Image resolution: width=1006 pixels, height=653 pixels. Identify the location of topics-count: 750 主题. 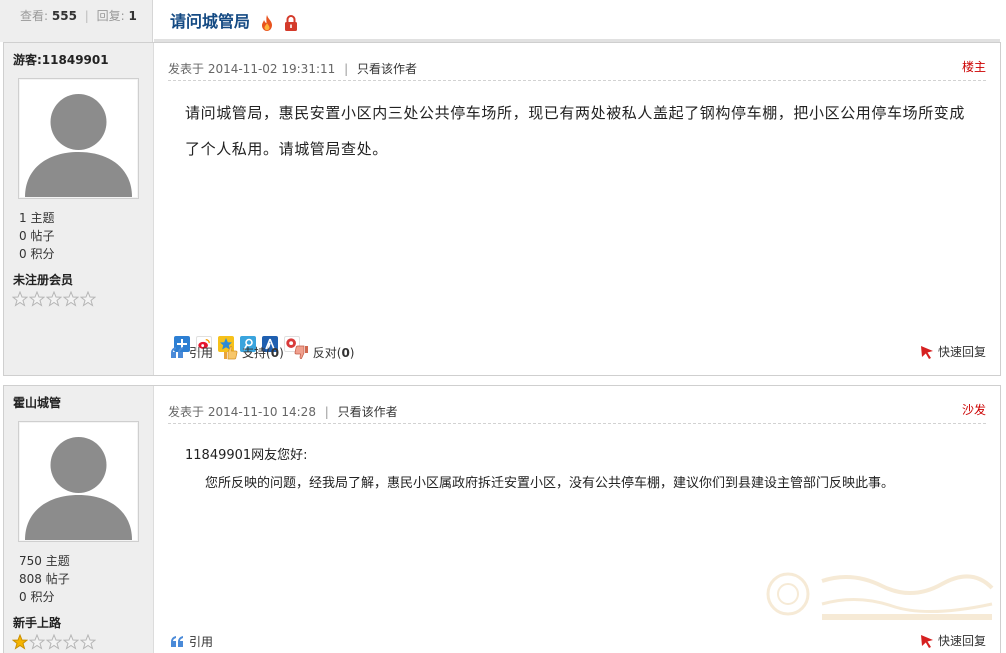
(44, 560).